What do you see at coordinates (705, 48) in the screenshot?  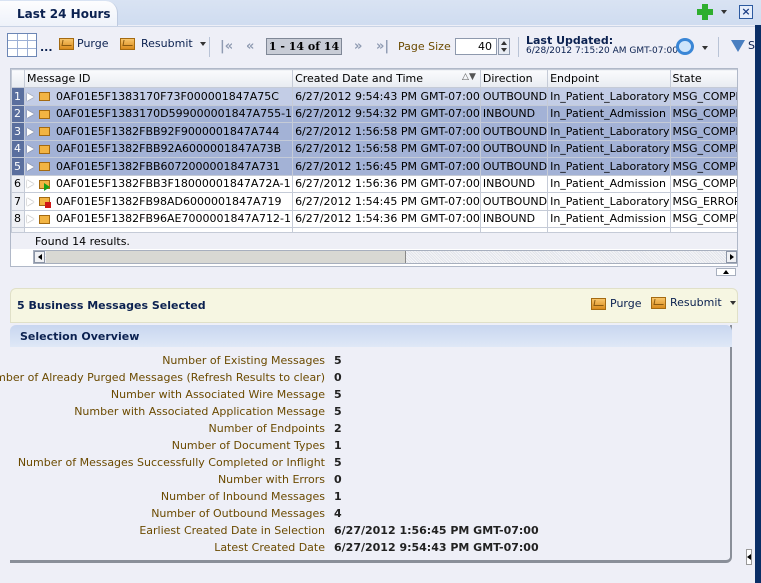 I see `refresh-dropdown-icon` at bounding box center [705, 48].